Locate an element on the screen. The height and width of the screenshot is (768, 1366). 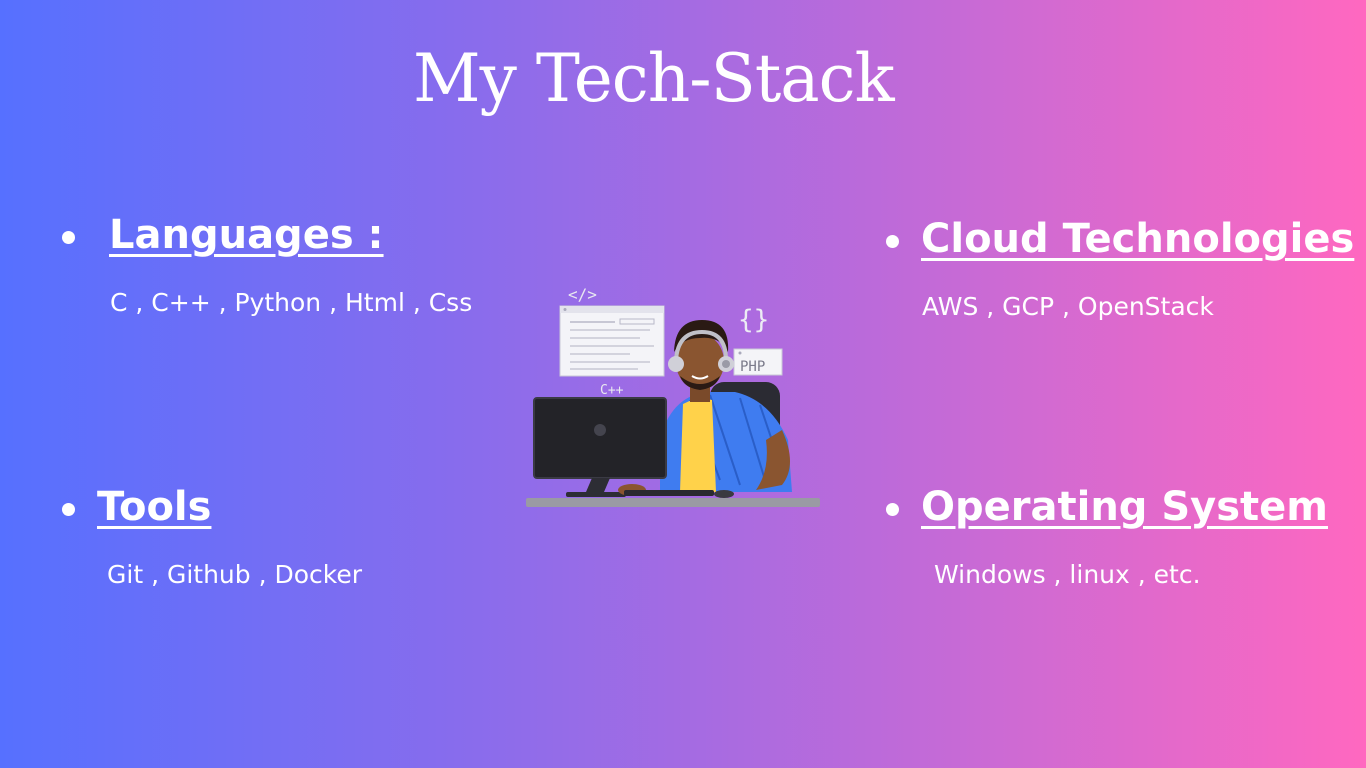
code-window-icon is located at coordinates (612, 341).